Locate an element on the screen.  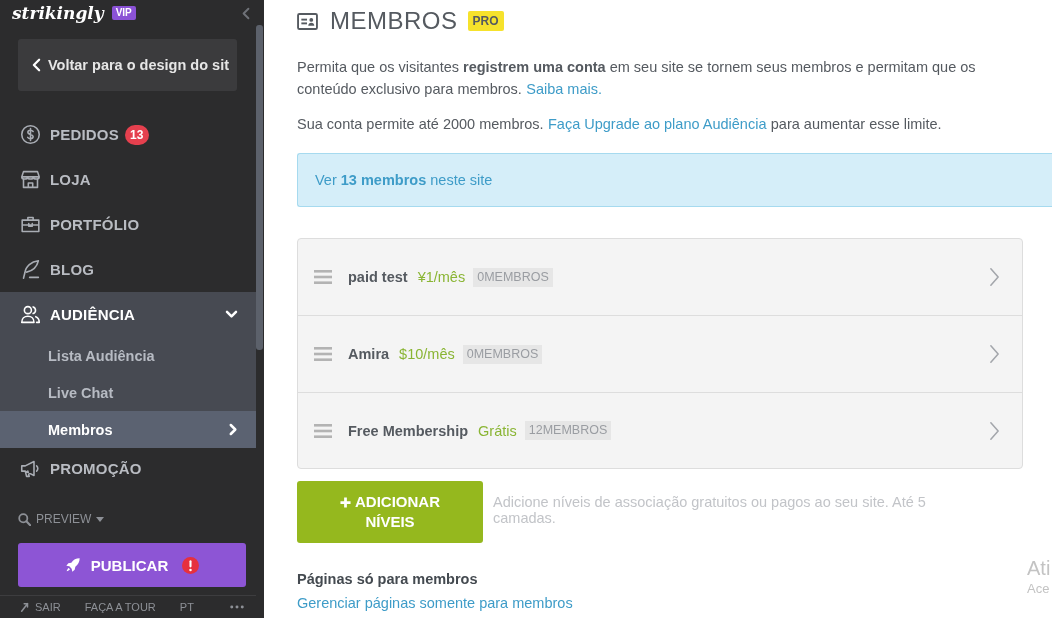
level-price: ¥1/mês is located at coordinates (441, 277).